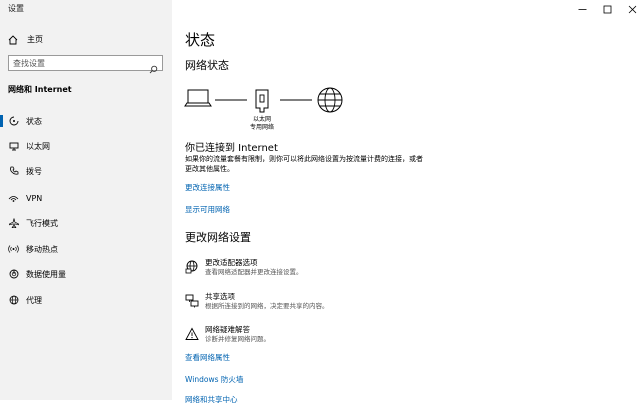  Describe the element at coordinates (13, 249) in the screenshot. I see `hotspot-icon` at that location.